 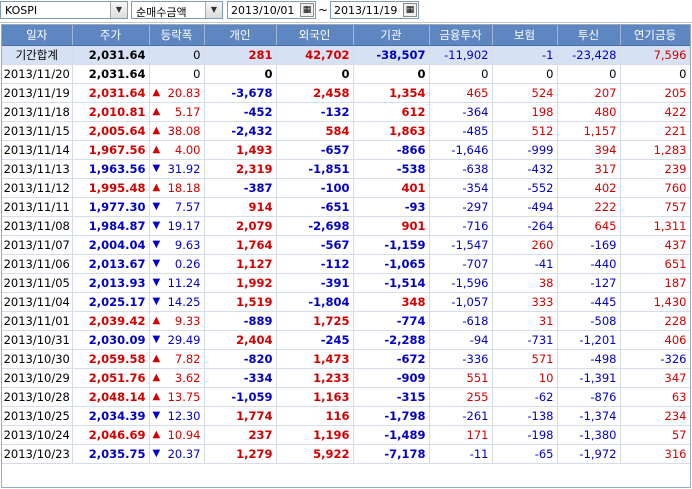 I want to click on cell-date: 2013/10/23, so click(x=37, y=454).